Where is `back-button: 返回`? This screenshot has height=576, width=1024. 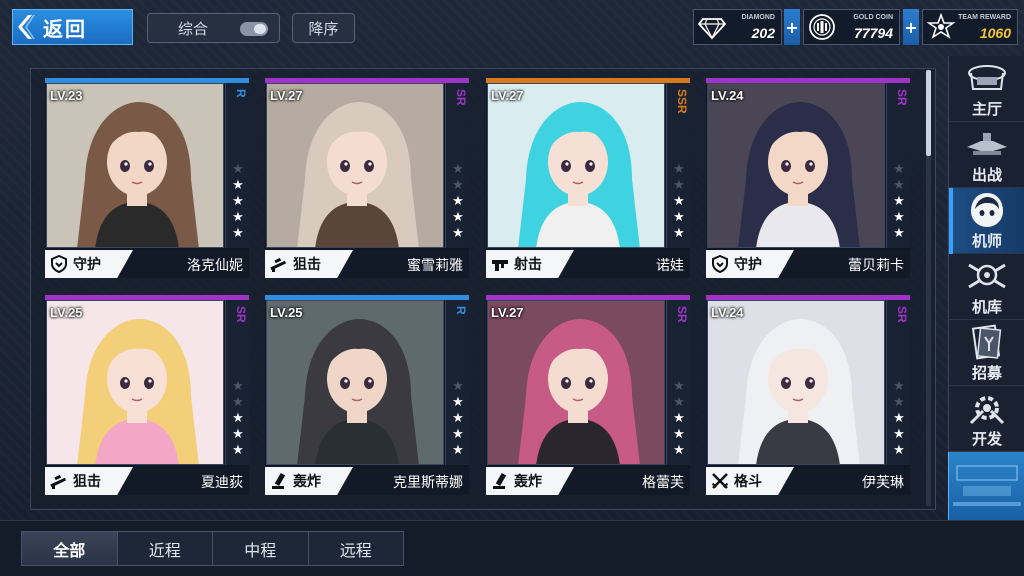
back-button: 返回 is located at coordinates (72, 27).